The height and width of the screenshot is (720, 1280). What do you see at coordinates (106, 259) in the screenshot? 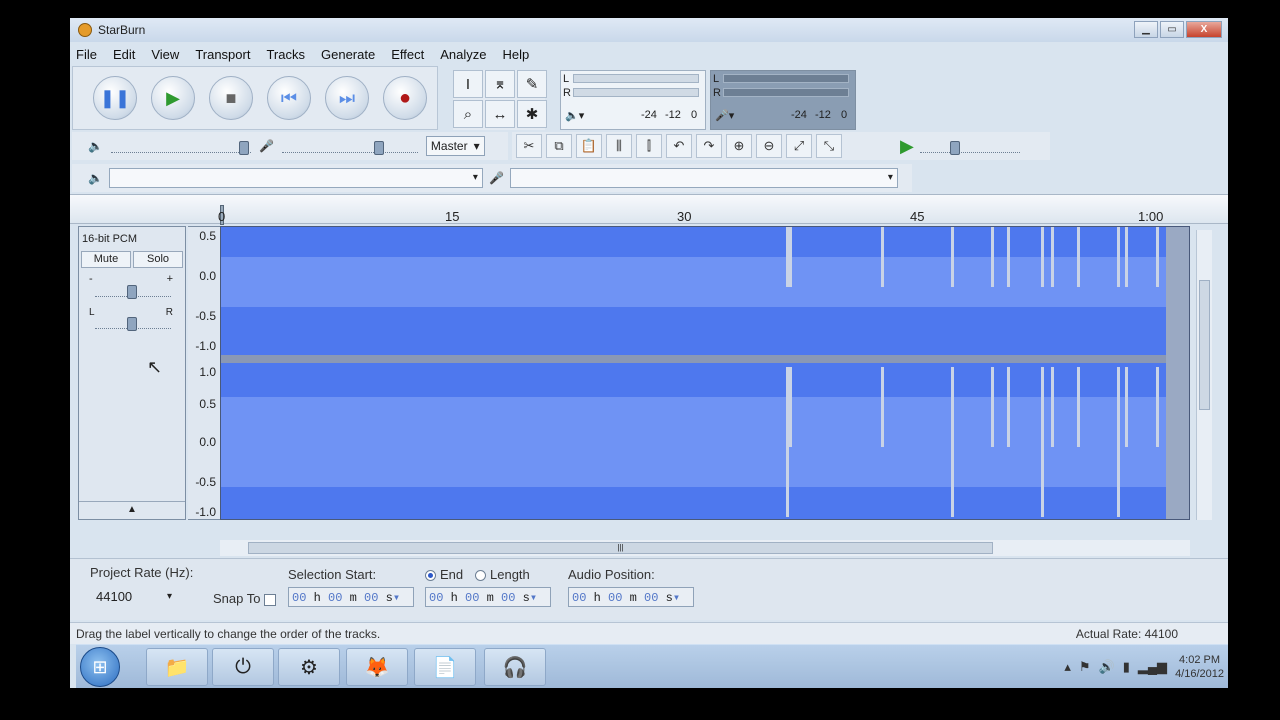
I see `mute-button: Mute` at bounding box center [106, 259].